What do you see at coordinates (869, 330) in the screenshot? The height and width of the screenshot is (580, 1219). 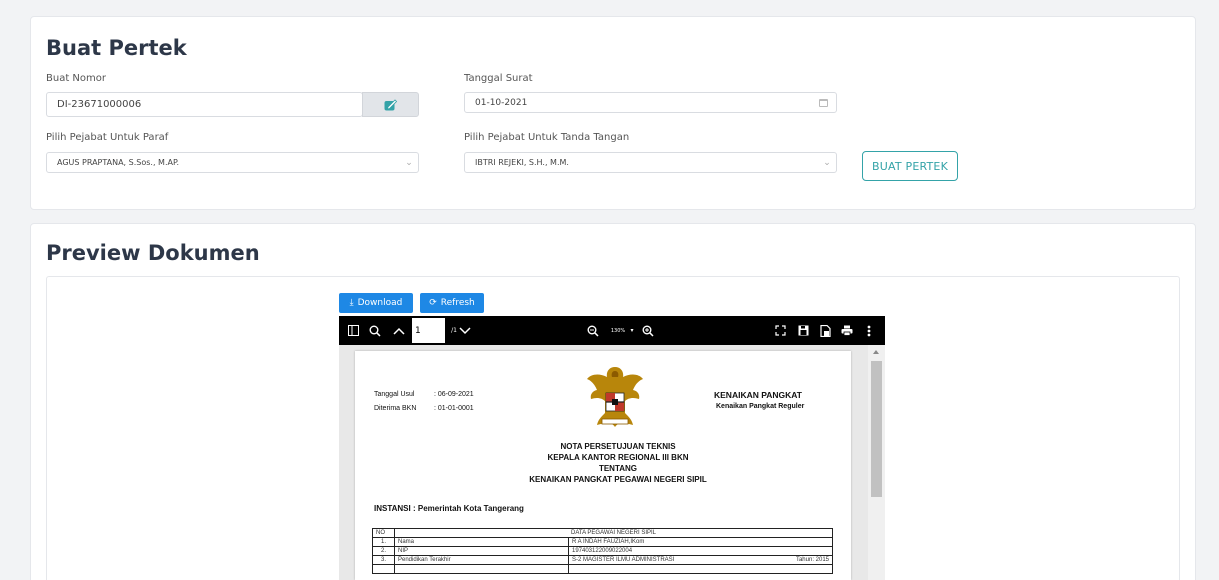 I see `more-icon` at bounding box center [869, 330].